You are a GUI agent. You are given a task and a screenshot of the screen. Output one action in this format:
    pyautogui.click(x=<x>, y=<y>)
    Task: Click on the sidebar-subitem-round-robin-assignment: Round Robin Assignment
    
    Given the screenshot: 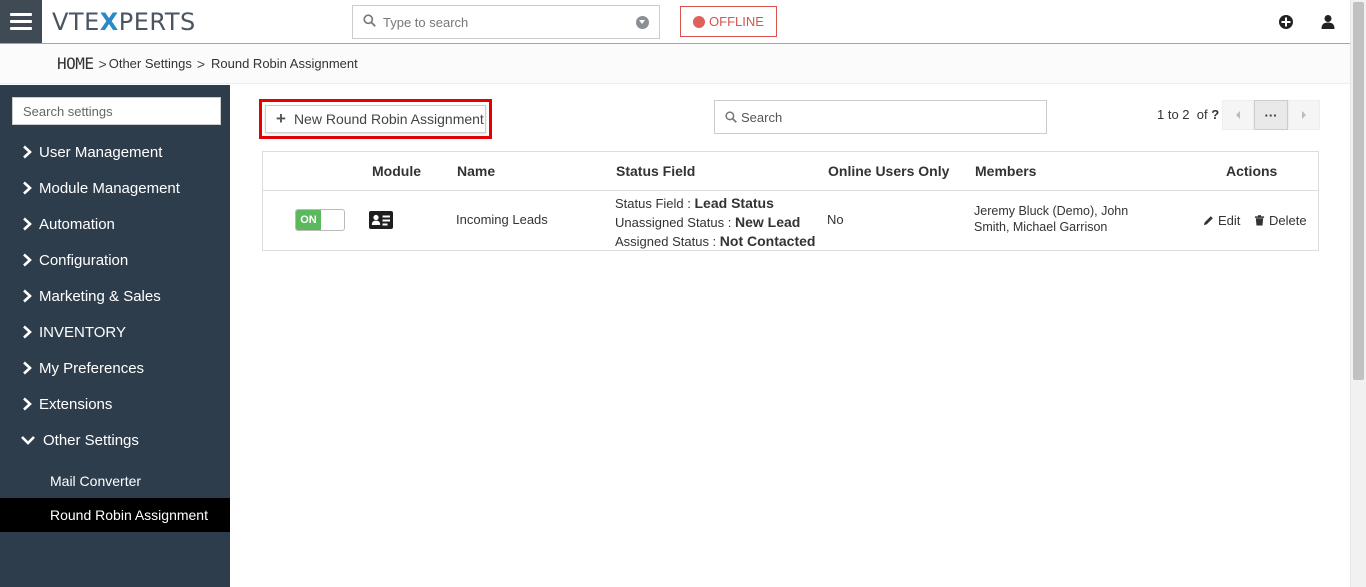 What is the action you would take?
    pyautogui.click(x=115, y=515)
    